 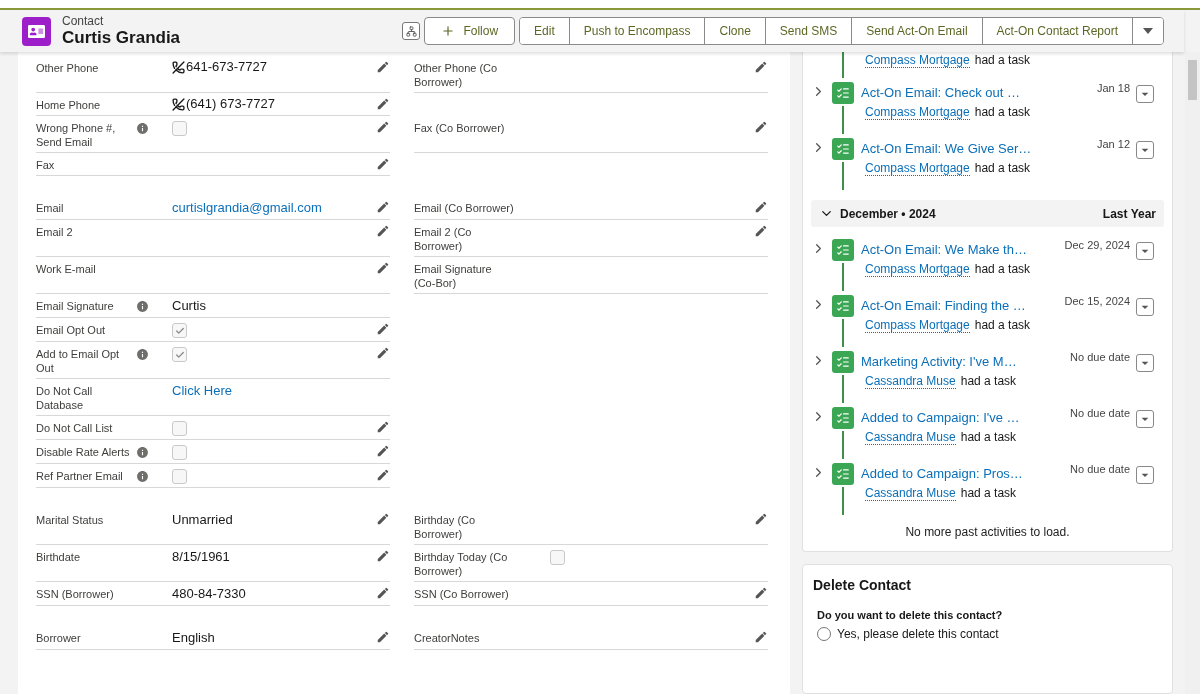 I want to click on radio-option: Yes, please delete this contact, so click(x=989, y=634).